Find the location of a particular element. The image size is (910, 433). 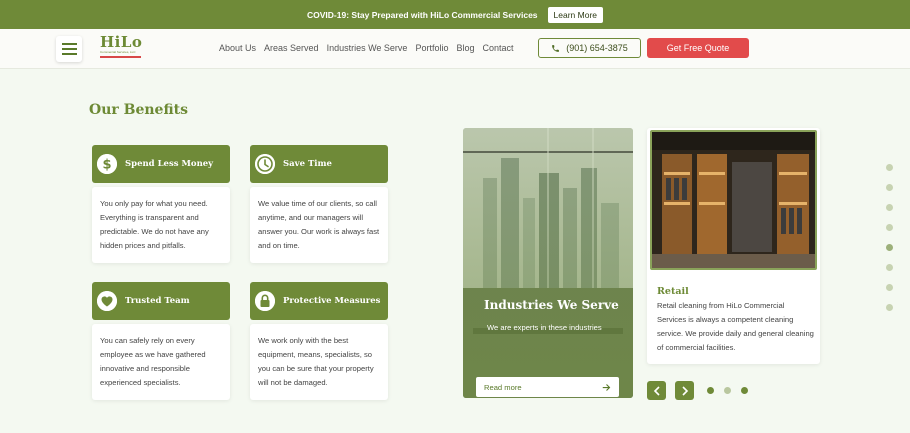

benefit-card-header: Trusted Team is located at coordinates (161, 301).